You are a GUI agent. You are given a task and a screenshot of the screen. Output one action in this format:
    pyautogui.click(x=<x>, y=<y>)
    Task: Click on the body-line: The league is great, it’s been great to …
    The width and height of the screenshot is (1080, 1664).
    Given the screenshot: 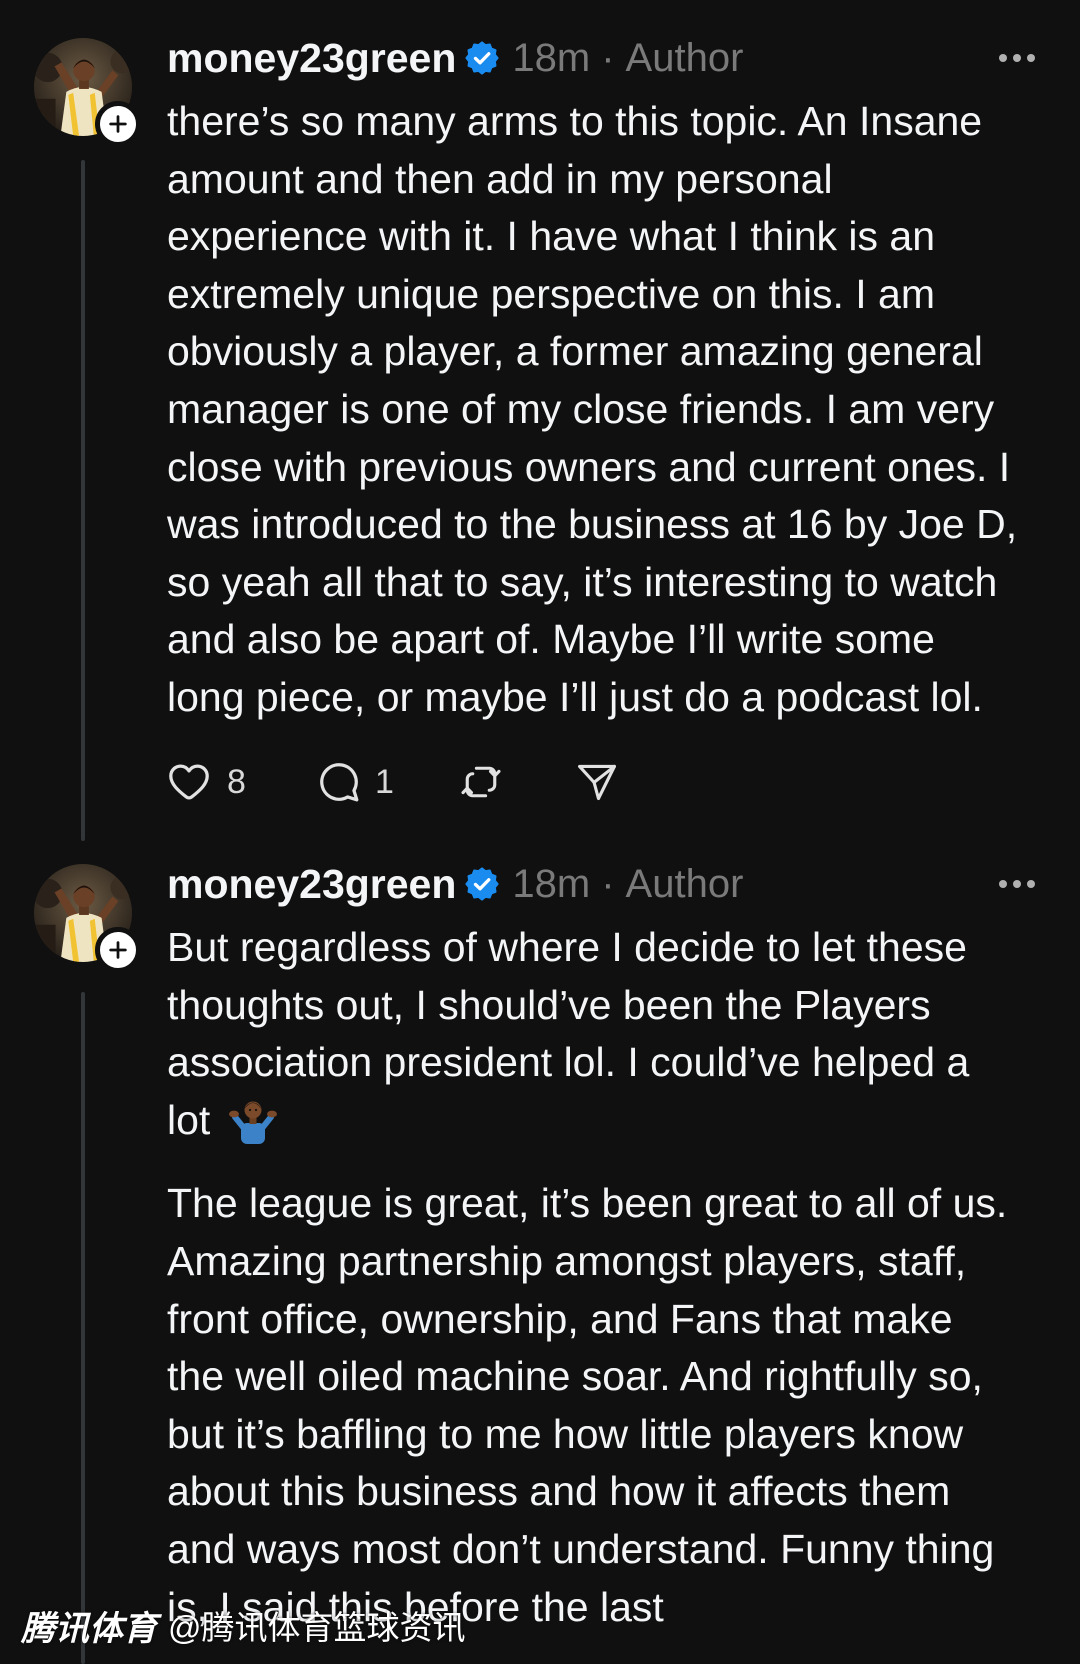 What is the action you would take?
    pyautogui.click(x=587, y=1203)
    